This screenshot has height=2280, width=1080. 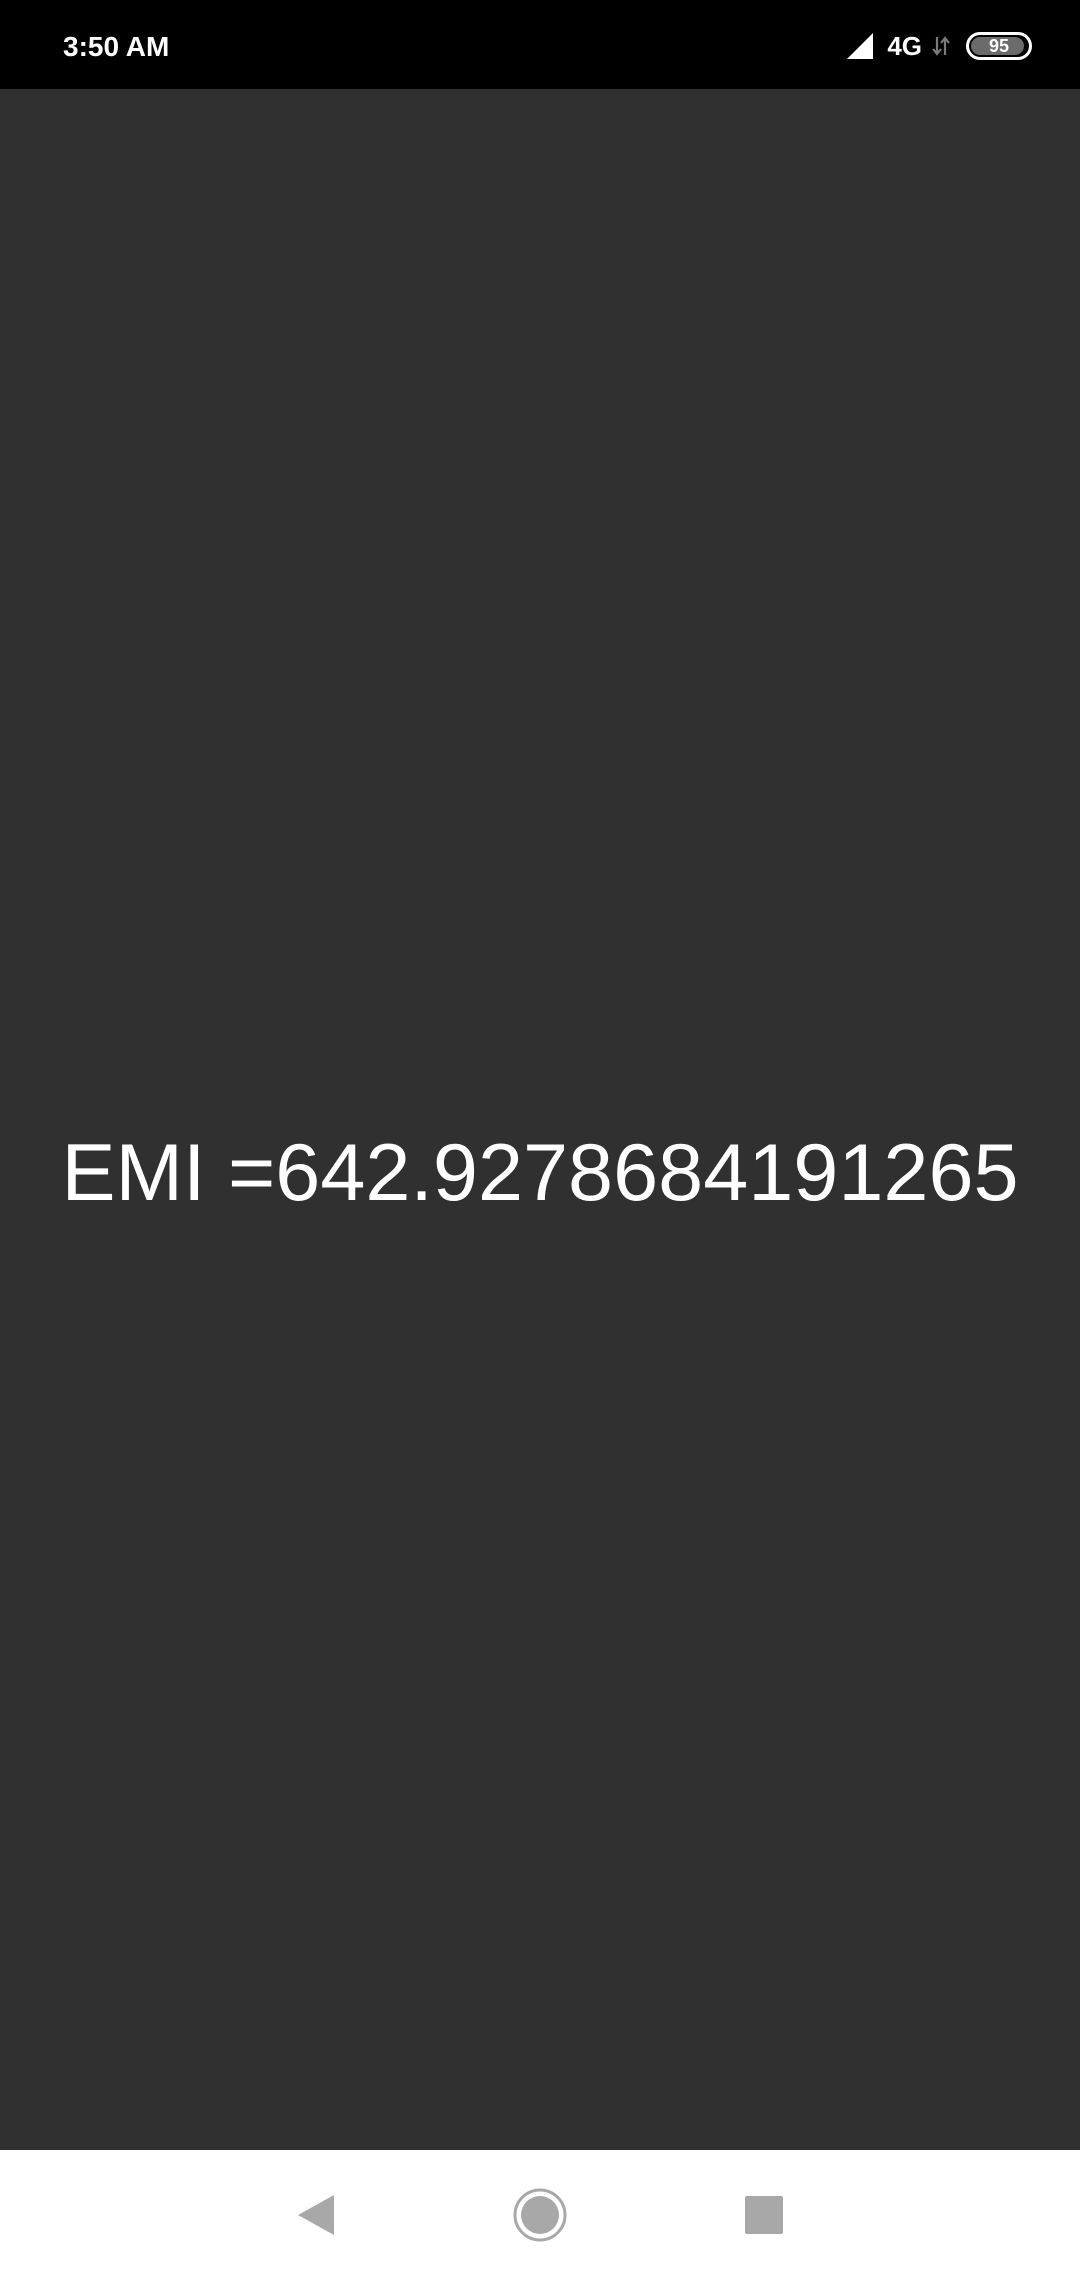 I want to click on back-icon, so click(x=316, y=2215).